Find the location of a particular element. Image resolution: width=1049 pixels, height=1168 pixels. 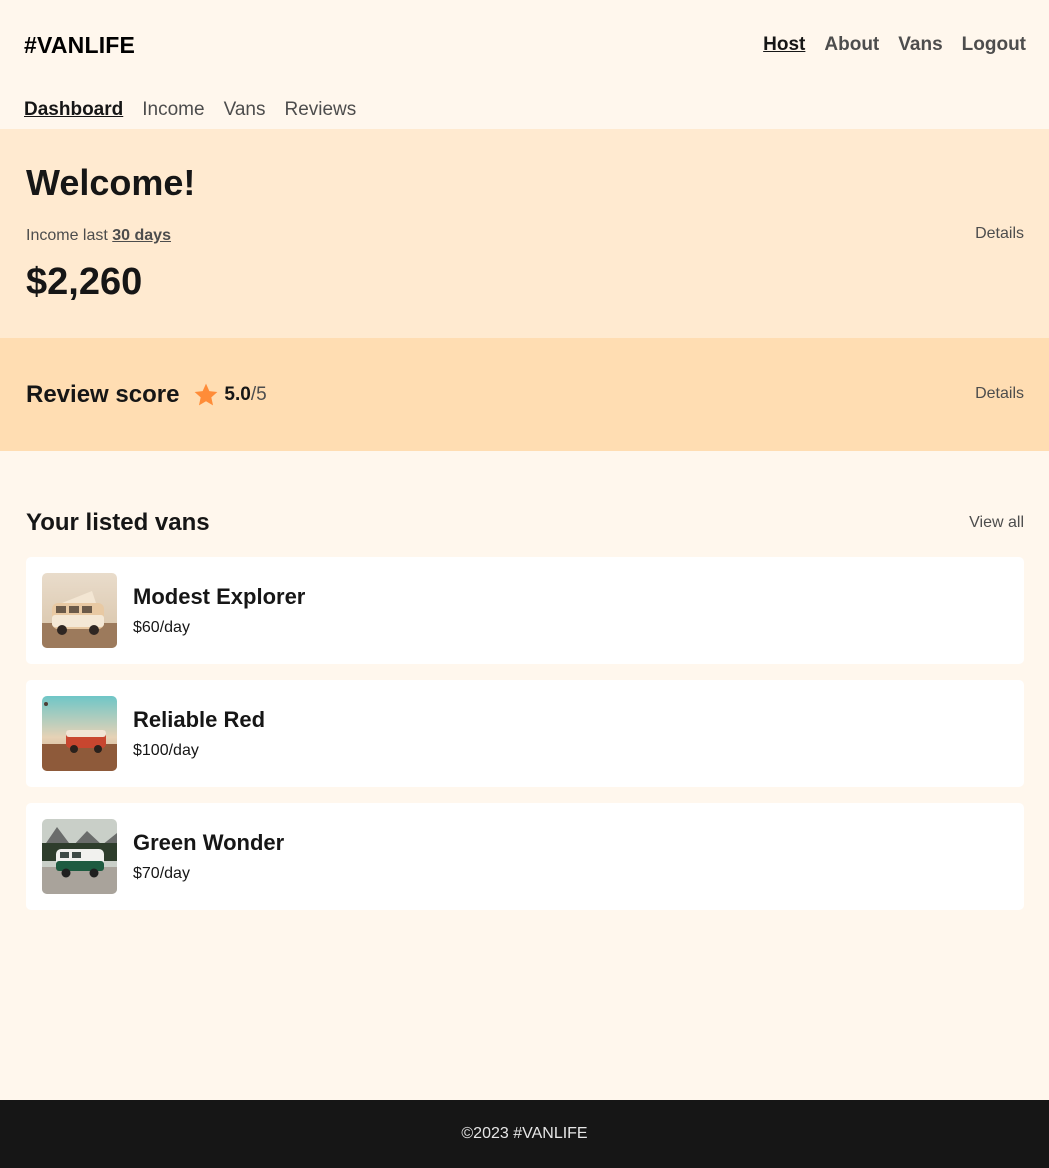

van-price: $100/day is located at coordinates (166, 750).